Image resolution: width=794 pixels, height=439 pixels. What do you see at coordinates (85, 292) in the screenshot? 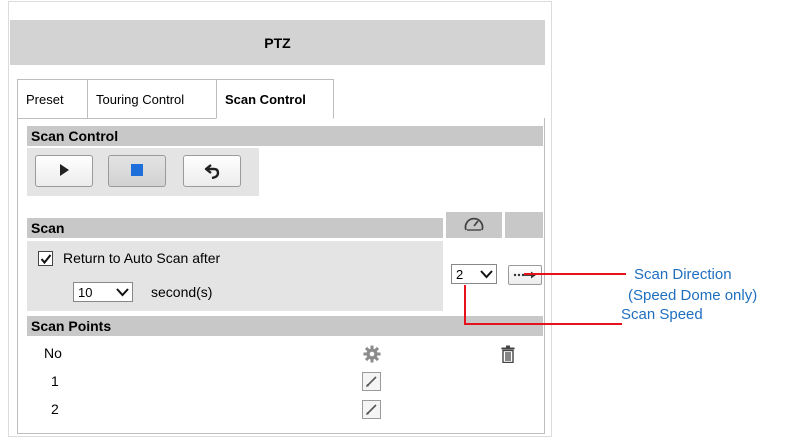
I see `seconds-select-value: 10` at bounding box center [85, 292].